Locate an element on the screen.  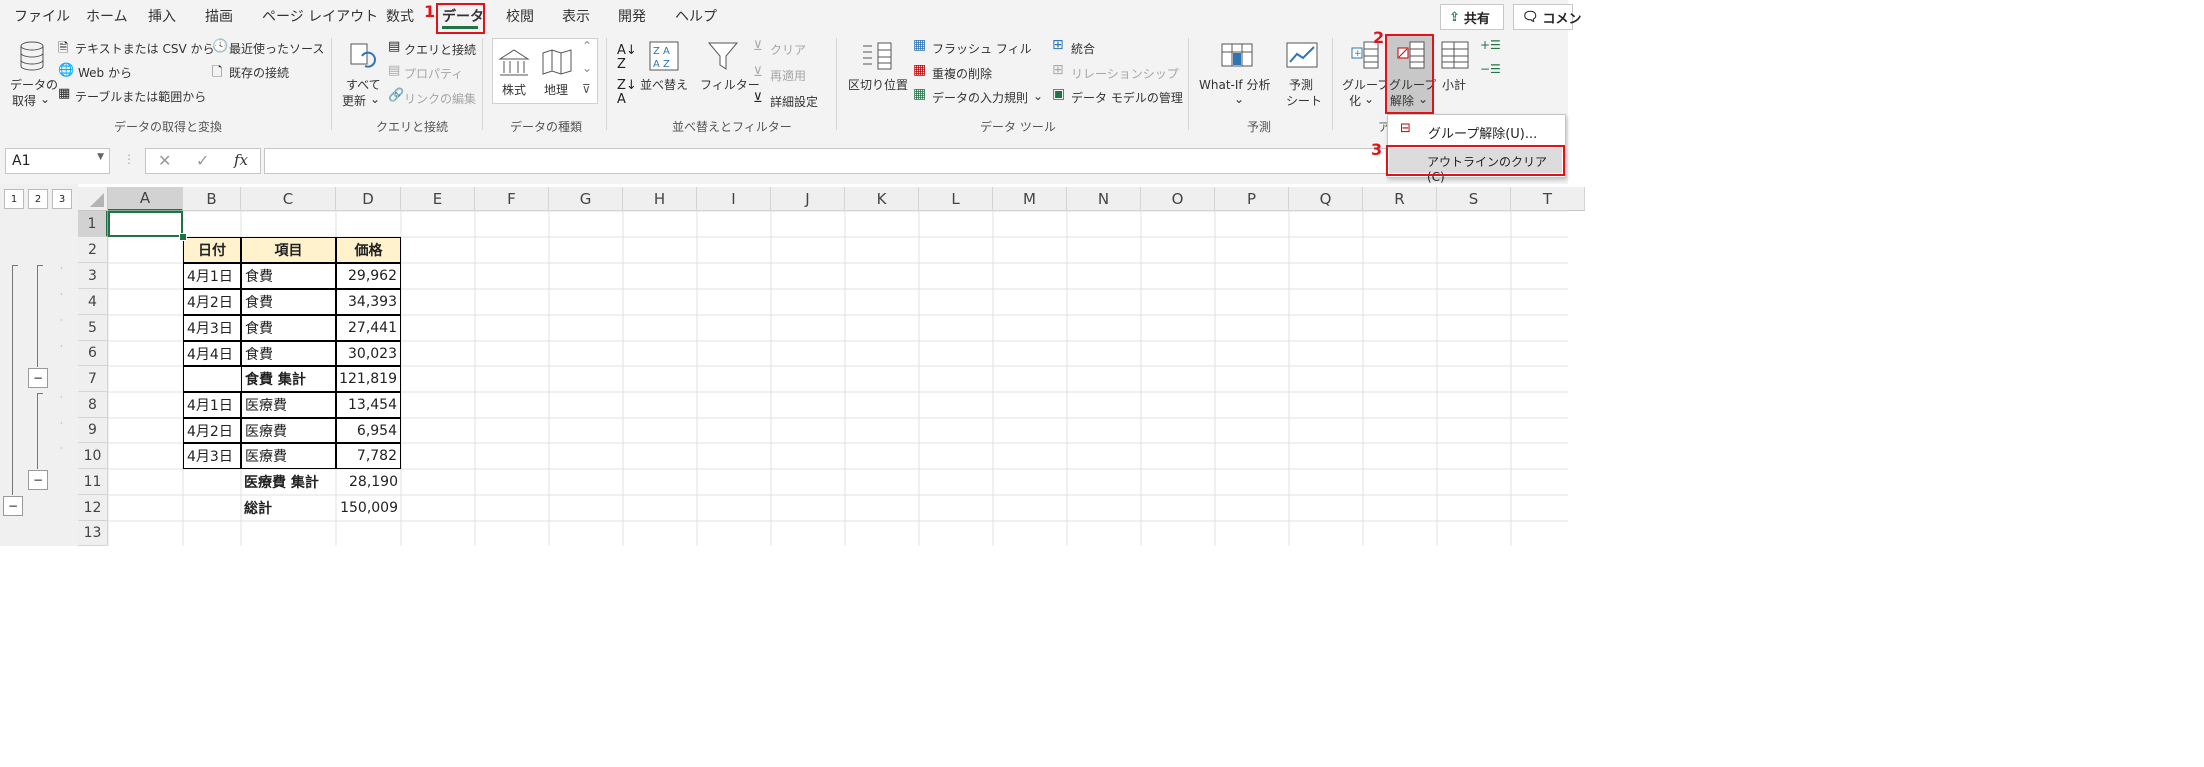
table-cell: 4月4日 is located at coordinates (212, 353).